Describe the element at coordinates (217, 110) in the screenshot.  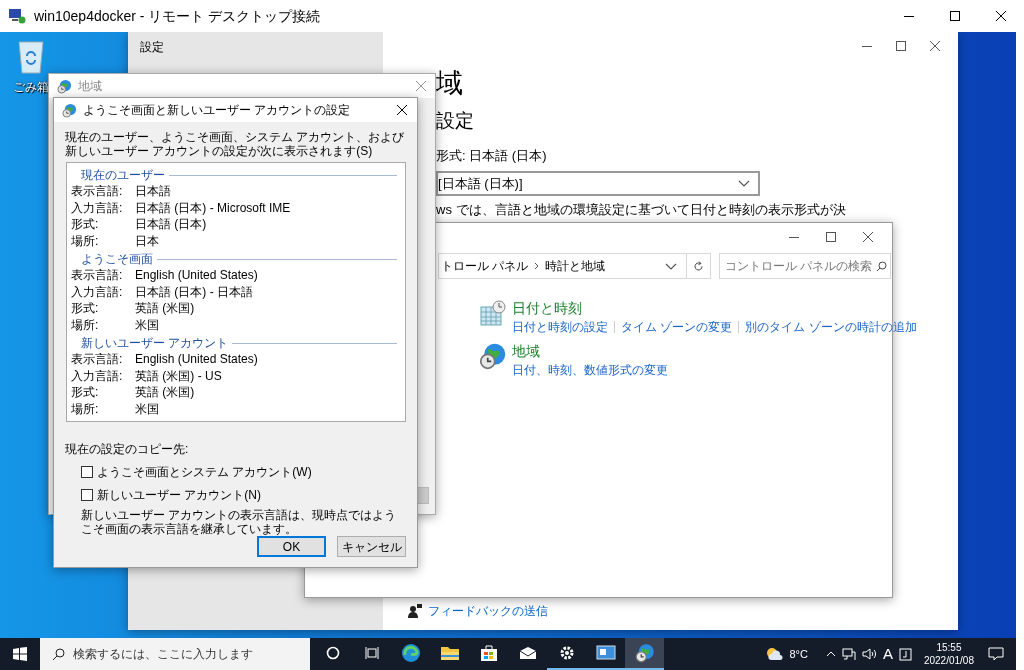
I see `window-title: ようこそ画面と新しいユーザー アカウントの設定` at that location.